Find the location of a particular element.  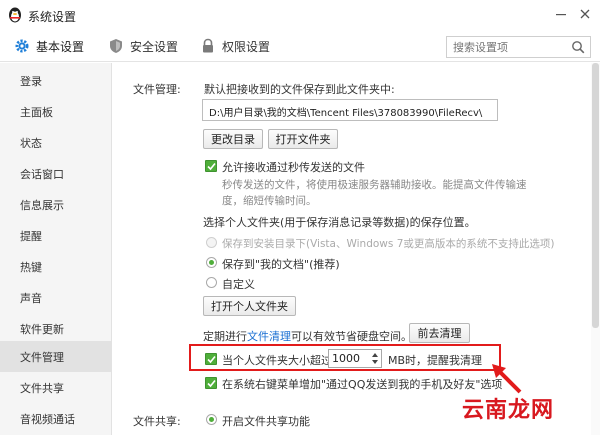

content-scrollbar is located at coordinates (595, 249).